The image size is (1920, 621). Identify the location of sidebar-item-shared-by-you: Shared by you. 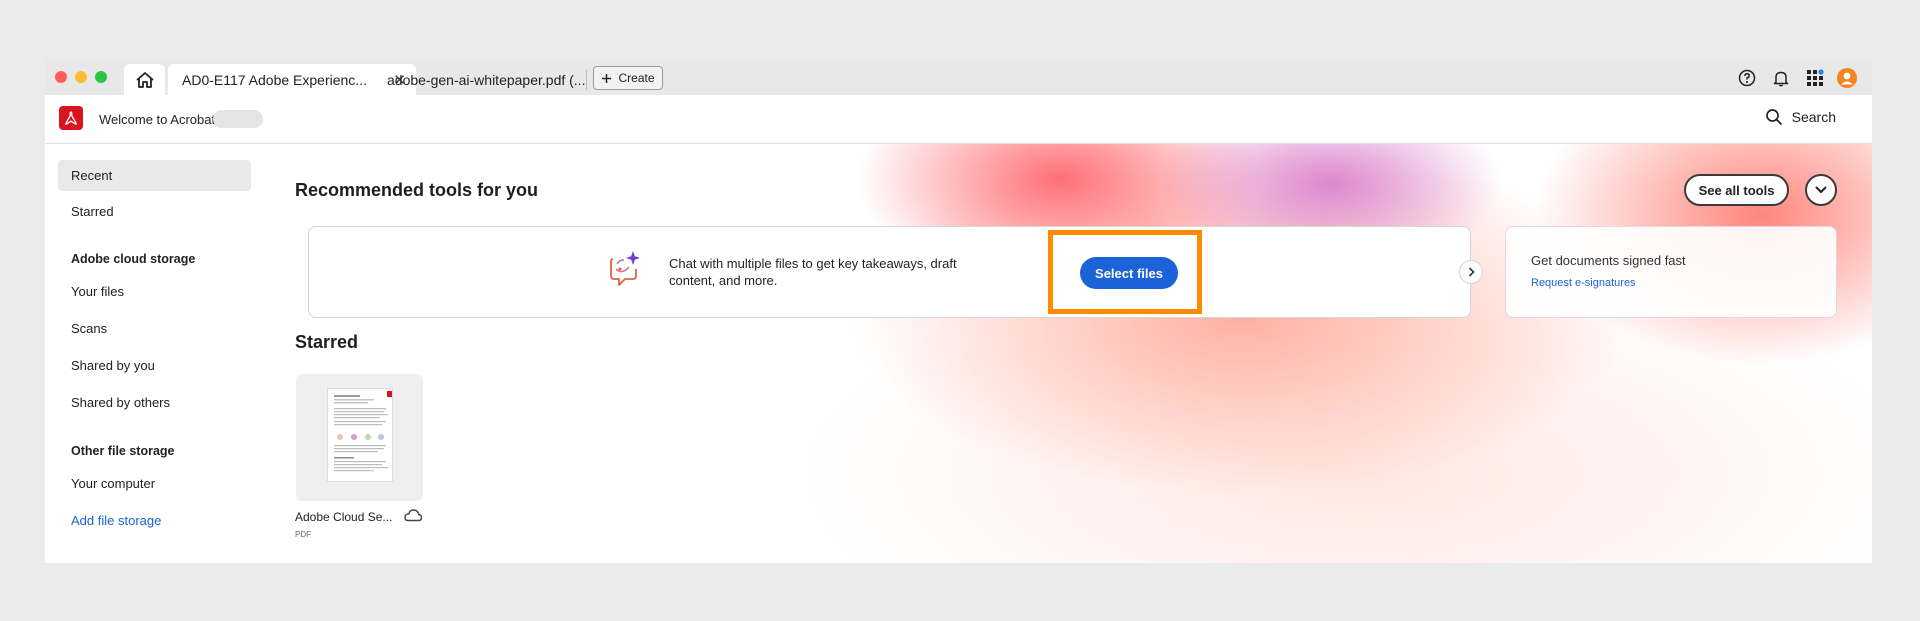
(154, 365).